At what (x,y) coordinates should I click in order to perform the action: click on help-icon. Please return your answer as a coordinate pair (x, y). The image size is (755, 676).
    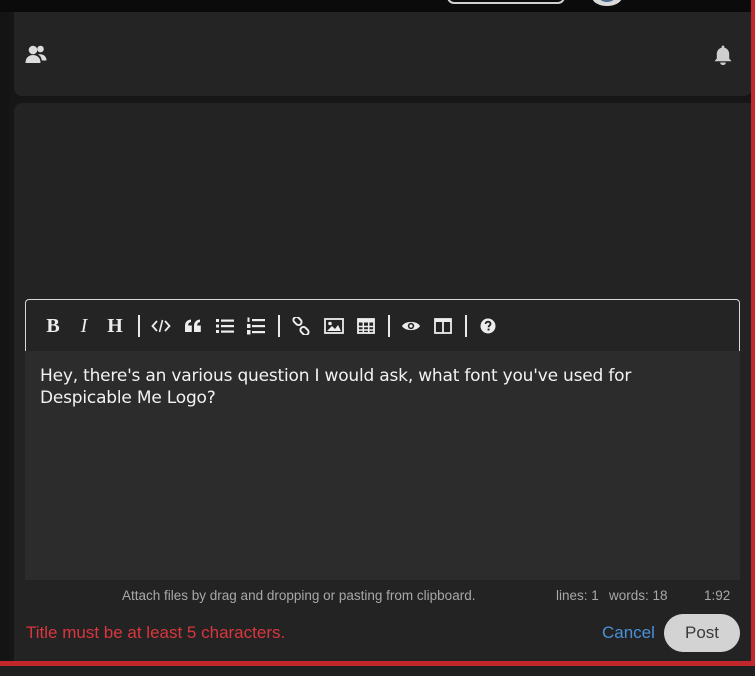
    Looking at the image, I should click on (488, 326).